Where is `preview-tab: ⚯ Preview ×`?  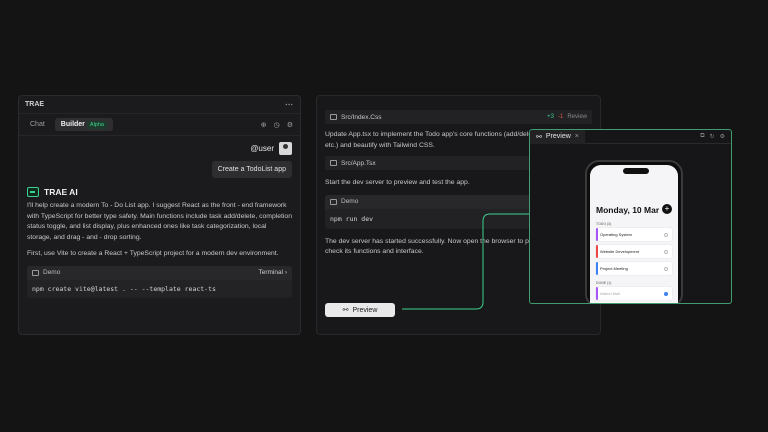 preview-tab: ⚯ Preview × is located at coordinates (557, 137).